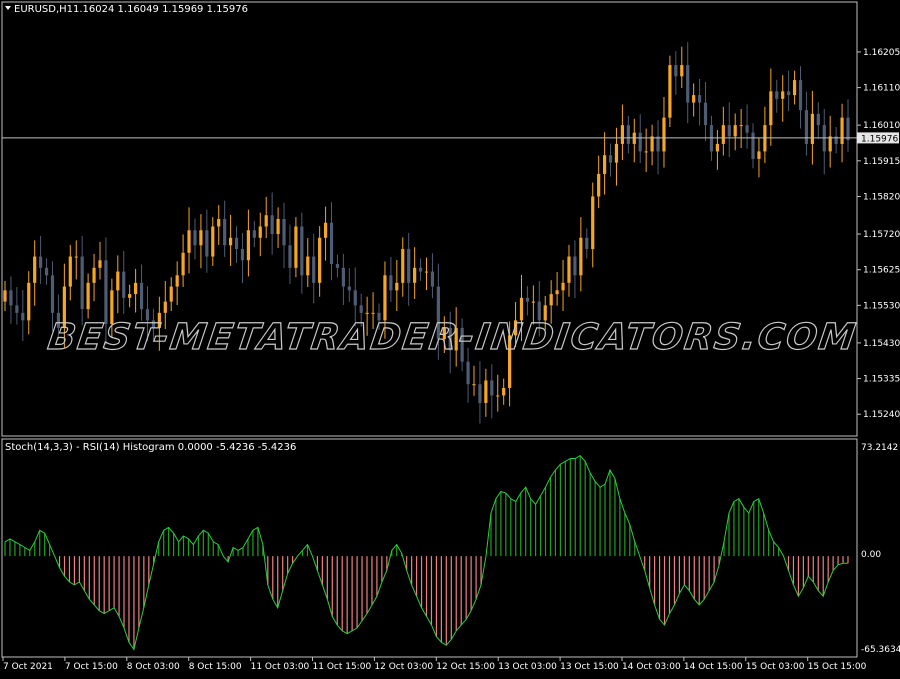 The height and width of the screenshot is (679, 900). I want to click on price-tick-label: 1.16205, so click(881, 53).